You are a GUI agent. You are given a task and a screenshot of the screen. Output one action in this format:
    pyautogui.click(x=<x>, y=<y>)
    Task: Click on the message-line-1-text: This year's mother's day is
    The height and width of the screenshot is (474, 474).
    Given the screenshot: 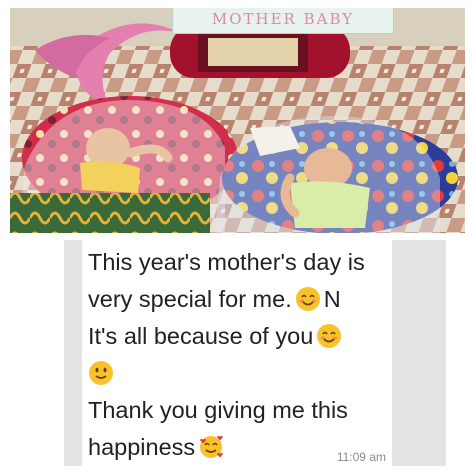 What is the action you would take?
    pyautogui.click(x=226, y=262)
    